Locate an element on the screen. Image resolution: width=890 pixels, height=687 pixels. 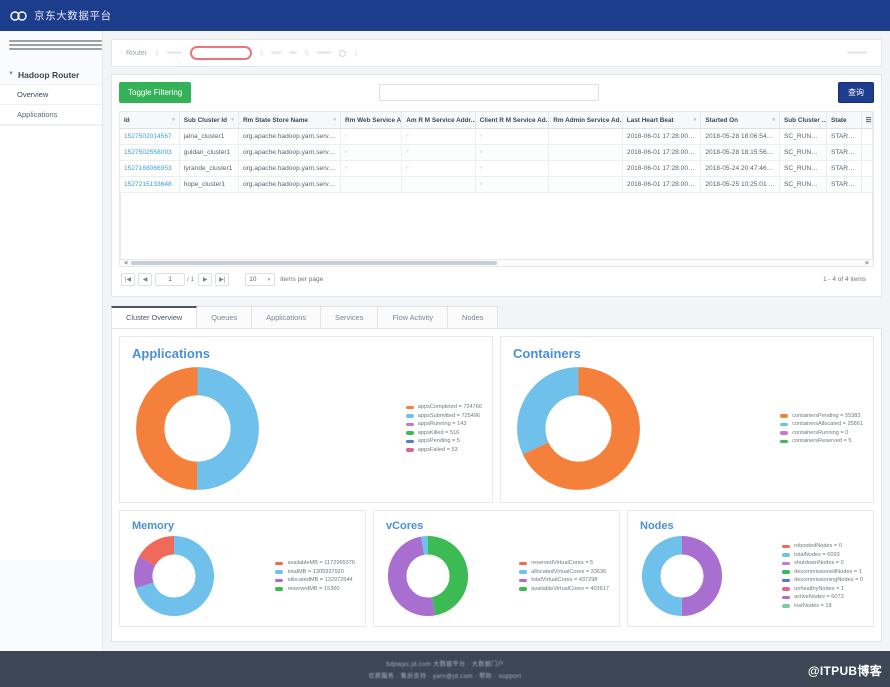
gear-icon is located at coordinates (343, 53).